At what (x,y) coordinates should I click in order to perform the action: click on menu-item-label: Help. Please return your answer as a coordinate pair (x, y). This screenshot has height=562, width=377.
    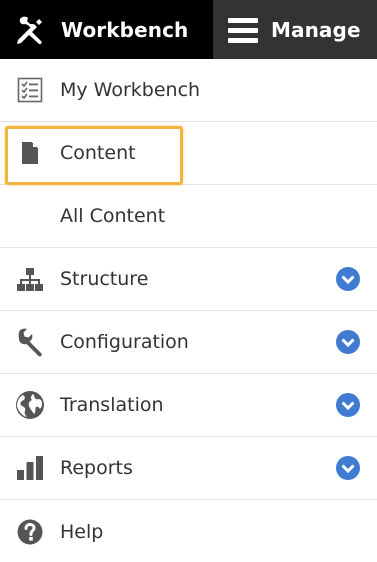
    Looking at the image, I should click on (82, 531).